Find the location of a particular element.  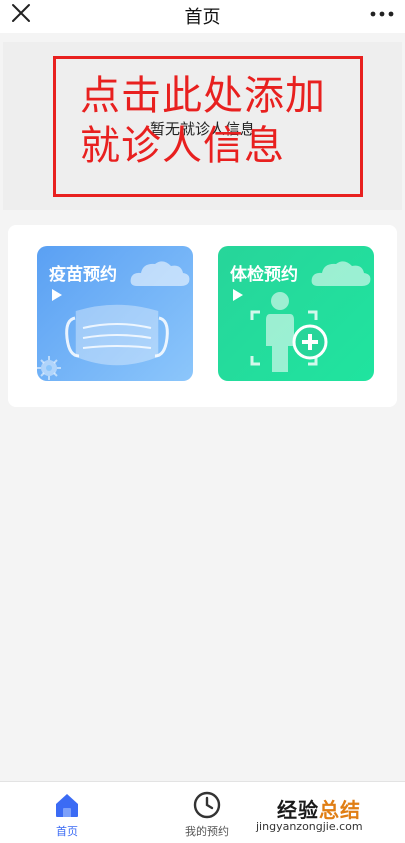

physical-exam-appointment-tile: 体检预约 is located at coordinates (296, 313).